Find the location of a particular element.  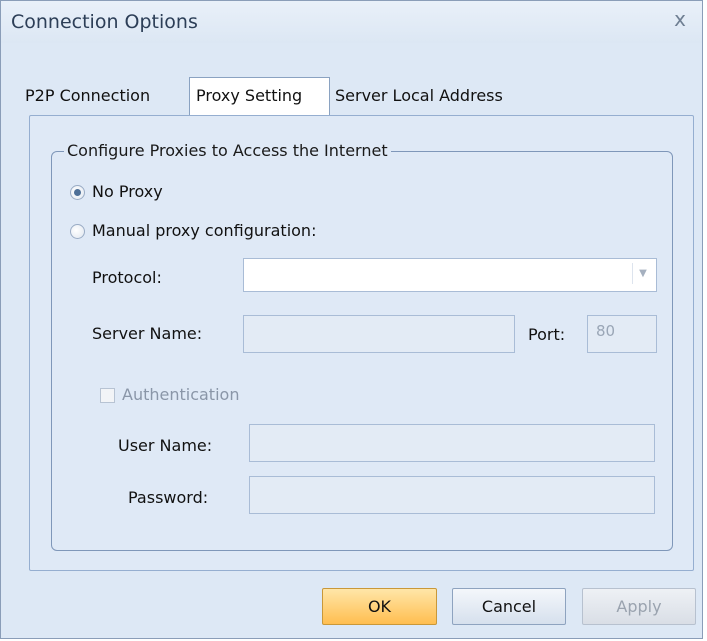

chevron-down-icon: ▼ is located at coordinates (642, 273).